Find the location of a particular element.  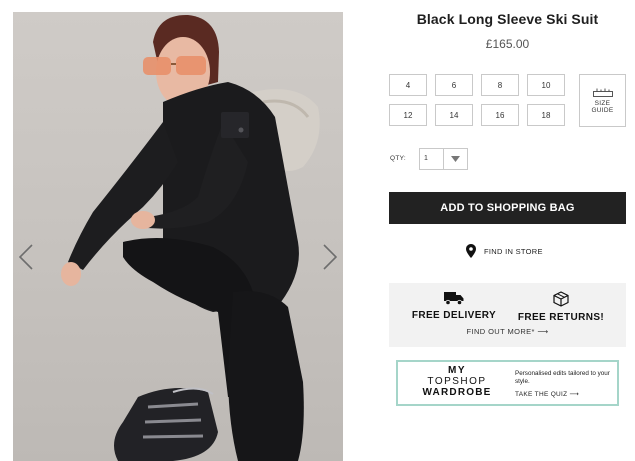

chevron-down-icon is located at coordinates (455, 159).